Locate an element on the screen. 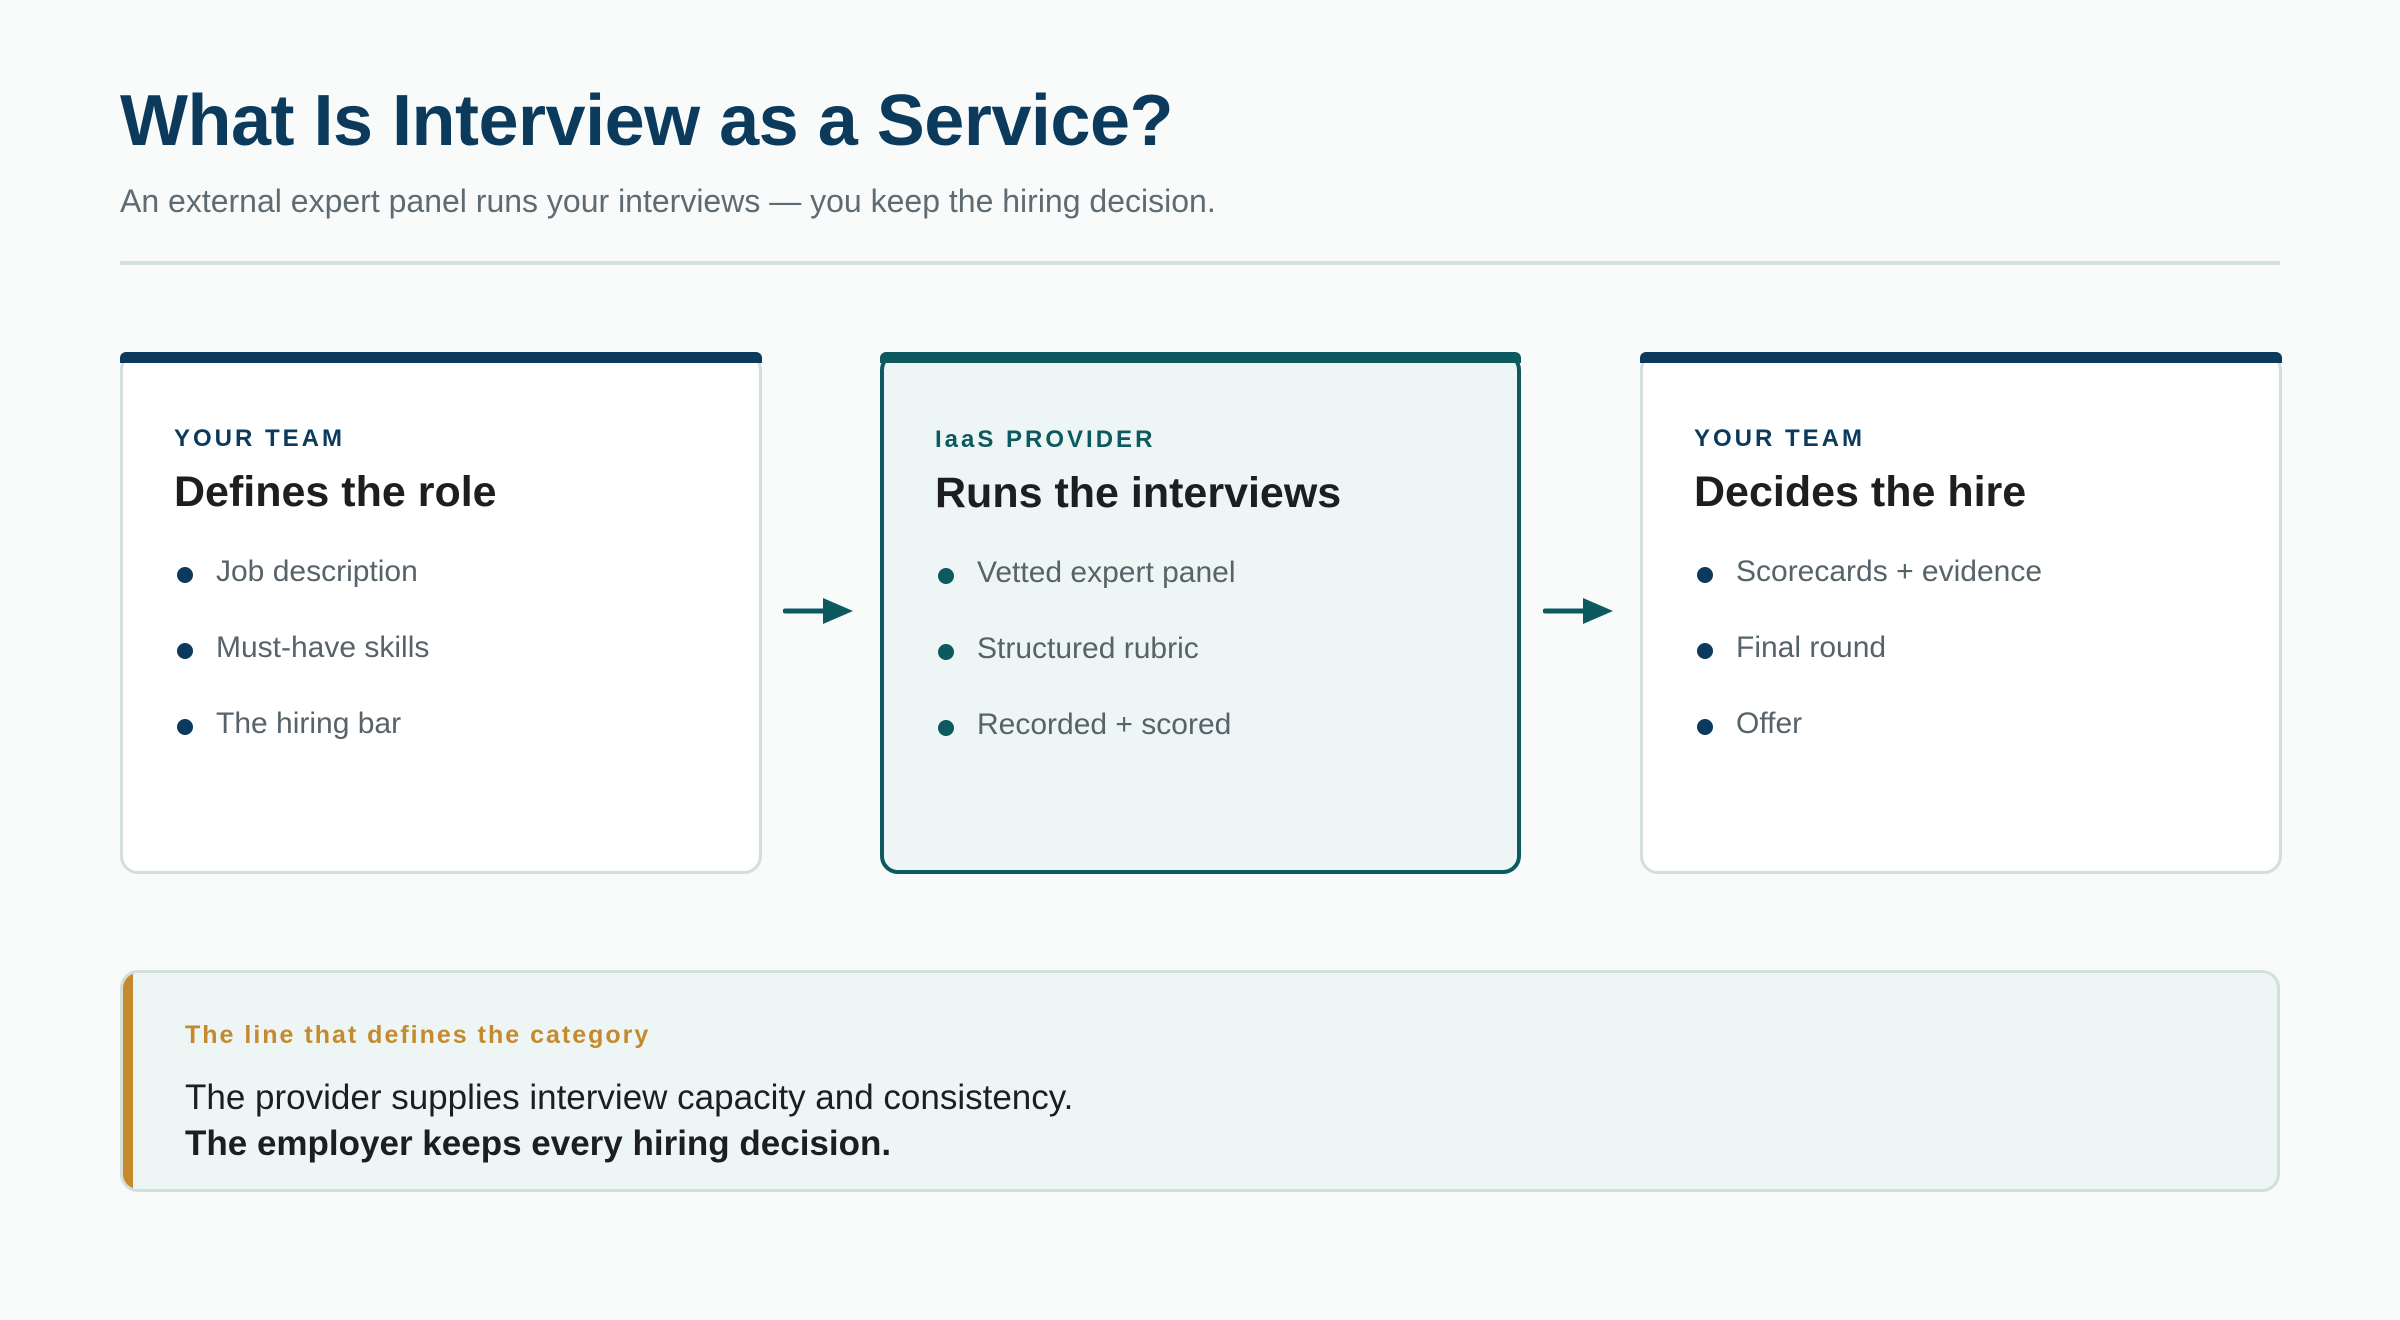 Image resolution: width=2400 pixels, height=1320 pixels. bullet-text: Scorecards + evidence is located at coordinates (1889, 571).